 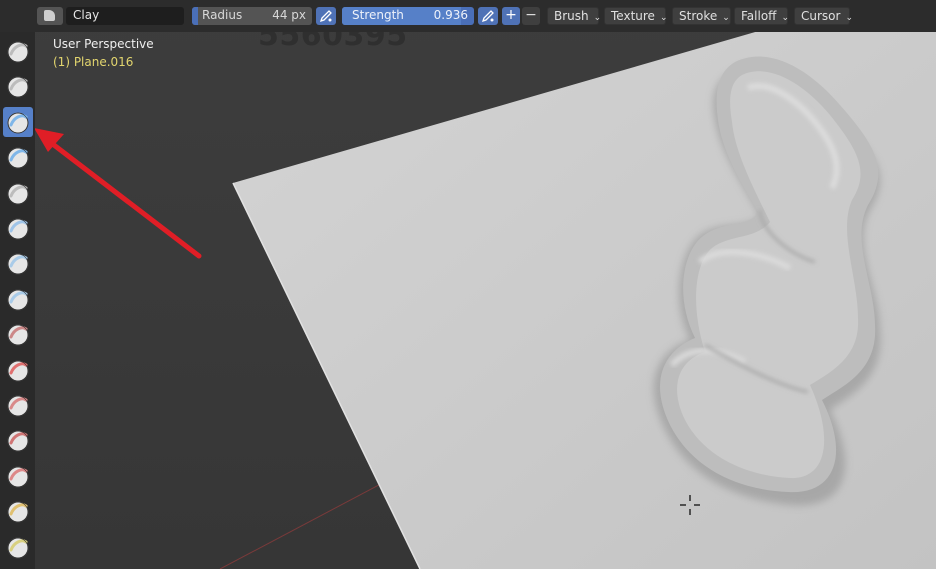 I want to click on tool-layer-button, so click(x=18, y=228).